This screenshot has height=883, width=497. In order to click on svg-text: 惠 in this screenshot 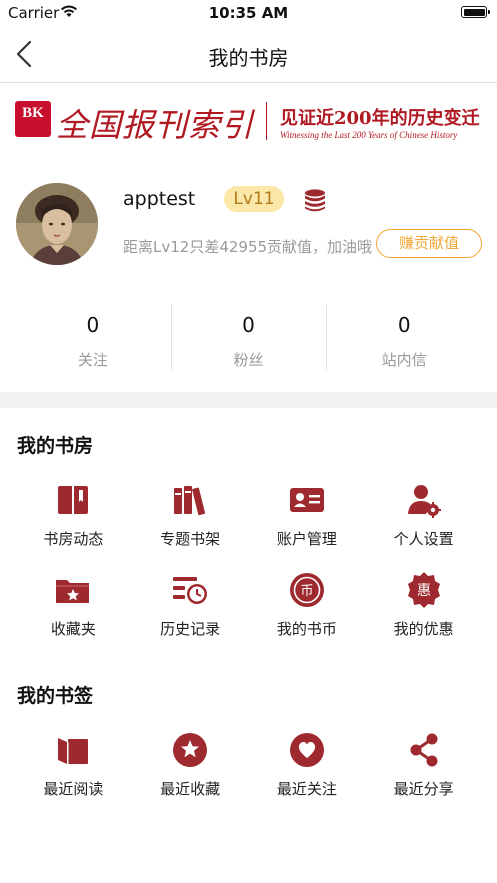, I will do `click(424, 591)`.